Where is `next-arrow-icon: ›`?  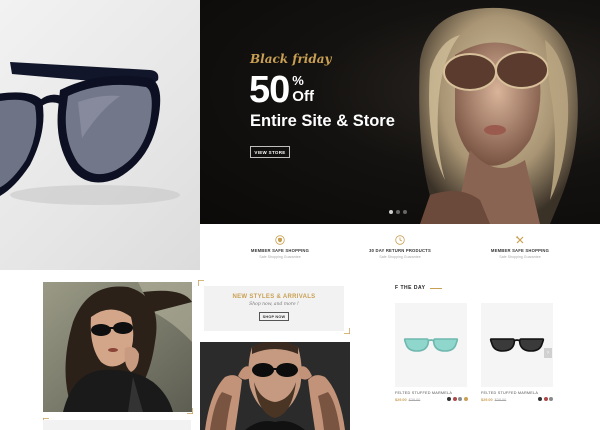
next-arrow-icon: › is located at coordinates (548, 353).